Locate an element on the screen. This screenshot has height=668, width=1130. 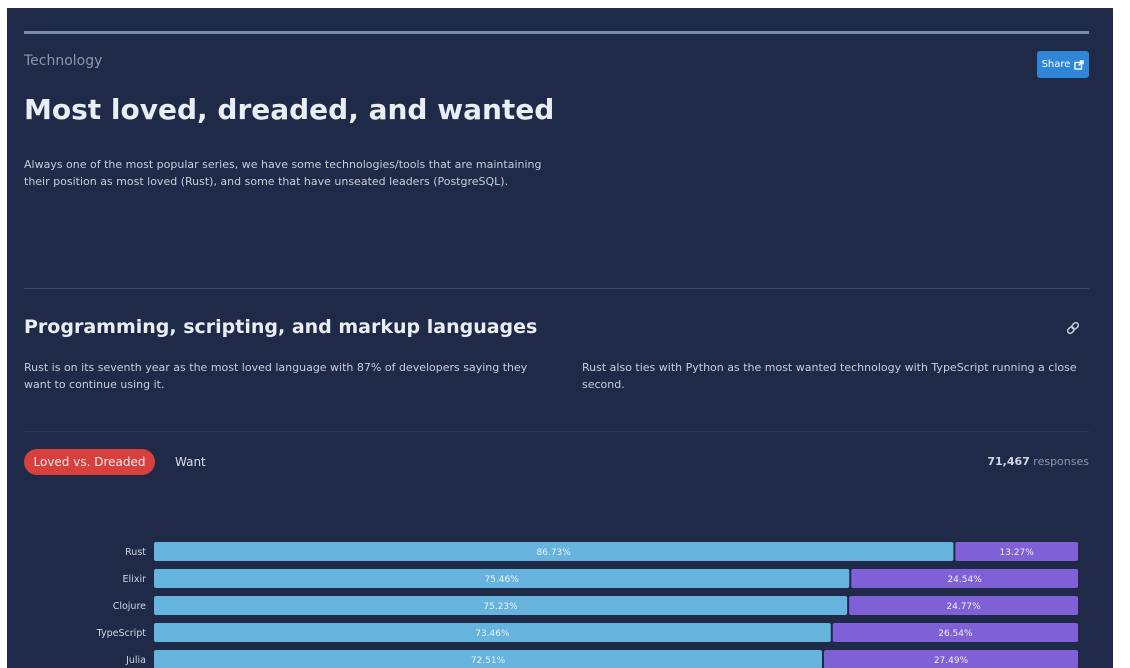
data-label-dreaded-rust: 13.27% is located at coordinates (1017, 553).